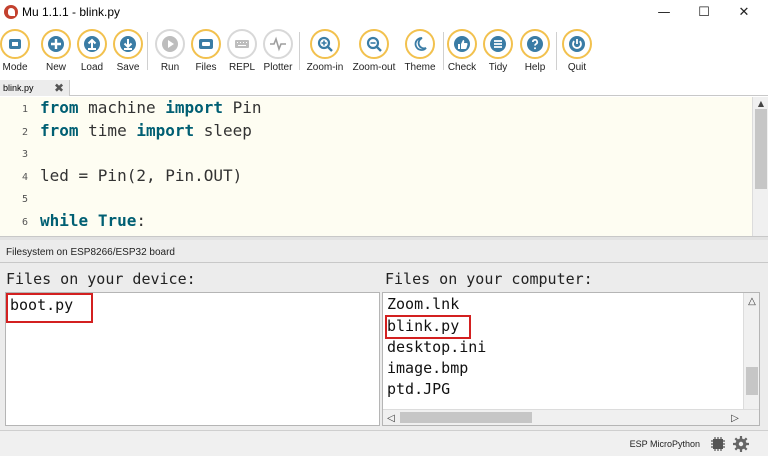  Describe the element at coordinates (384, 12) in the screenshot. I see `title-bar: Mu 1.1.1 - blink.py — ☐ ✕` at that location.